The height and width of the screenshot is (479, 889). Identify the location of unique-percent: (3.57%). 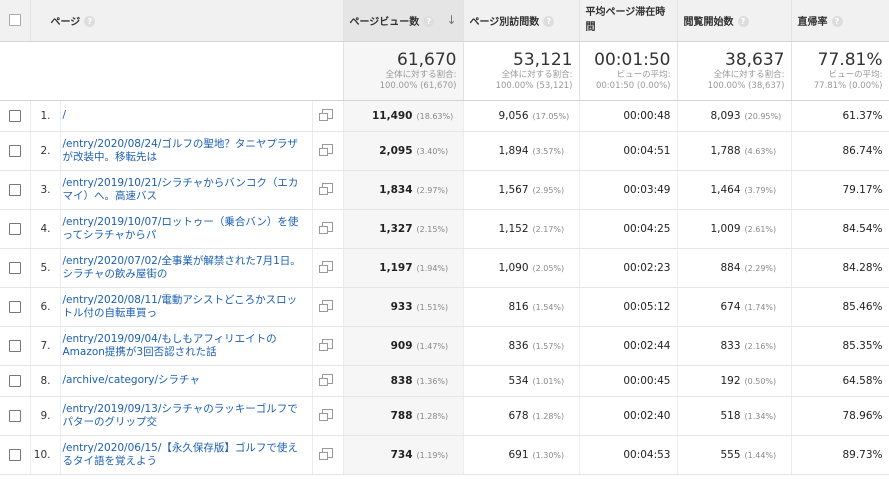
(548, 151).